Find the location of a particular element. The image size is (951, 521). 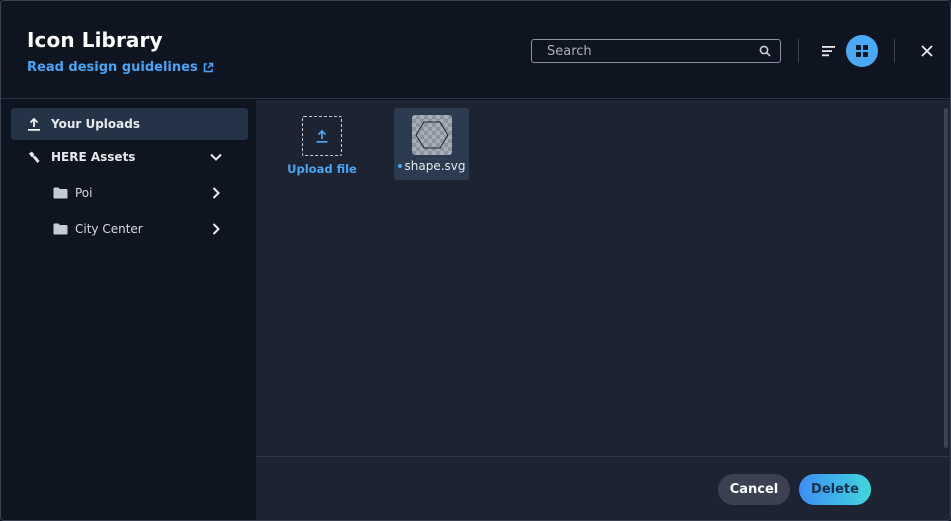

design-guidelines-label: Read design guidelines is located at coordinates (112, 67).